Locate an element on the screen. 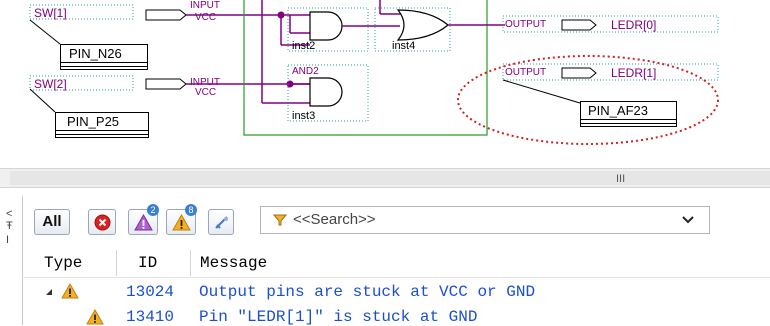 The image size is (770, 326). gate-inst2-label: inst2 is located at coordinates (303, 46).